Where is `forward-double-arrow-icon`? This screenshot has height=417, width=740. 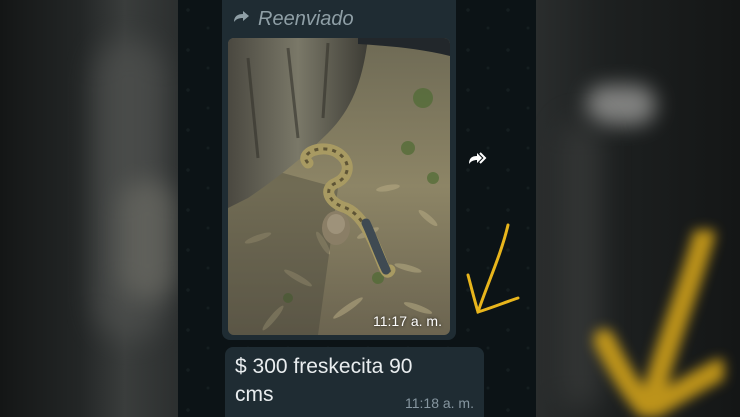 forward-double-arrow-icon is located at coordinates (479, 160).